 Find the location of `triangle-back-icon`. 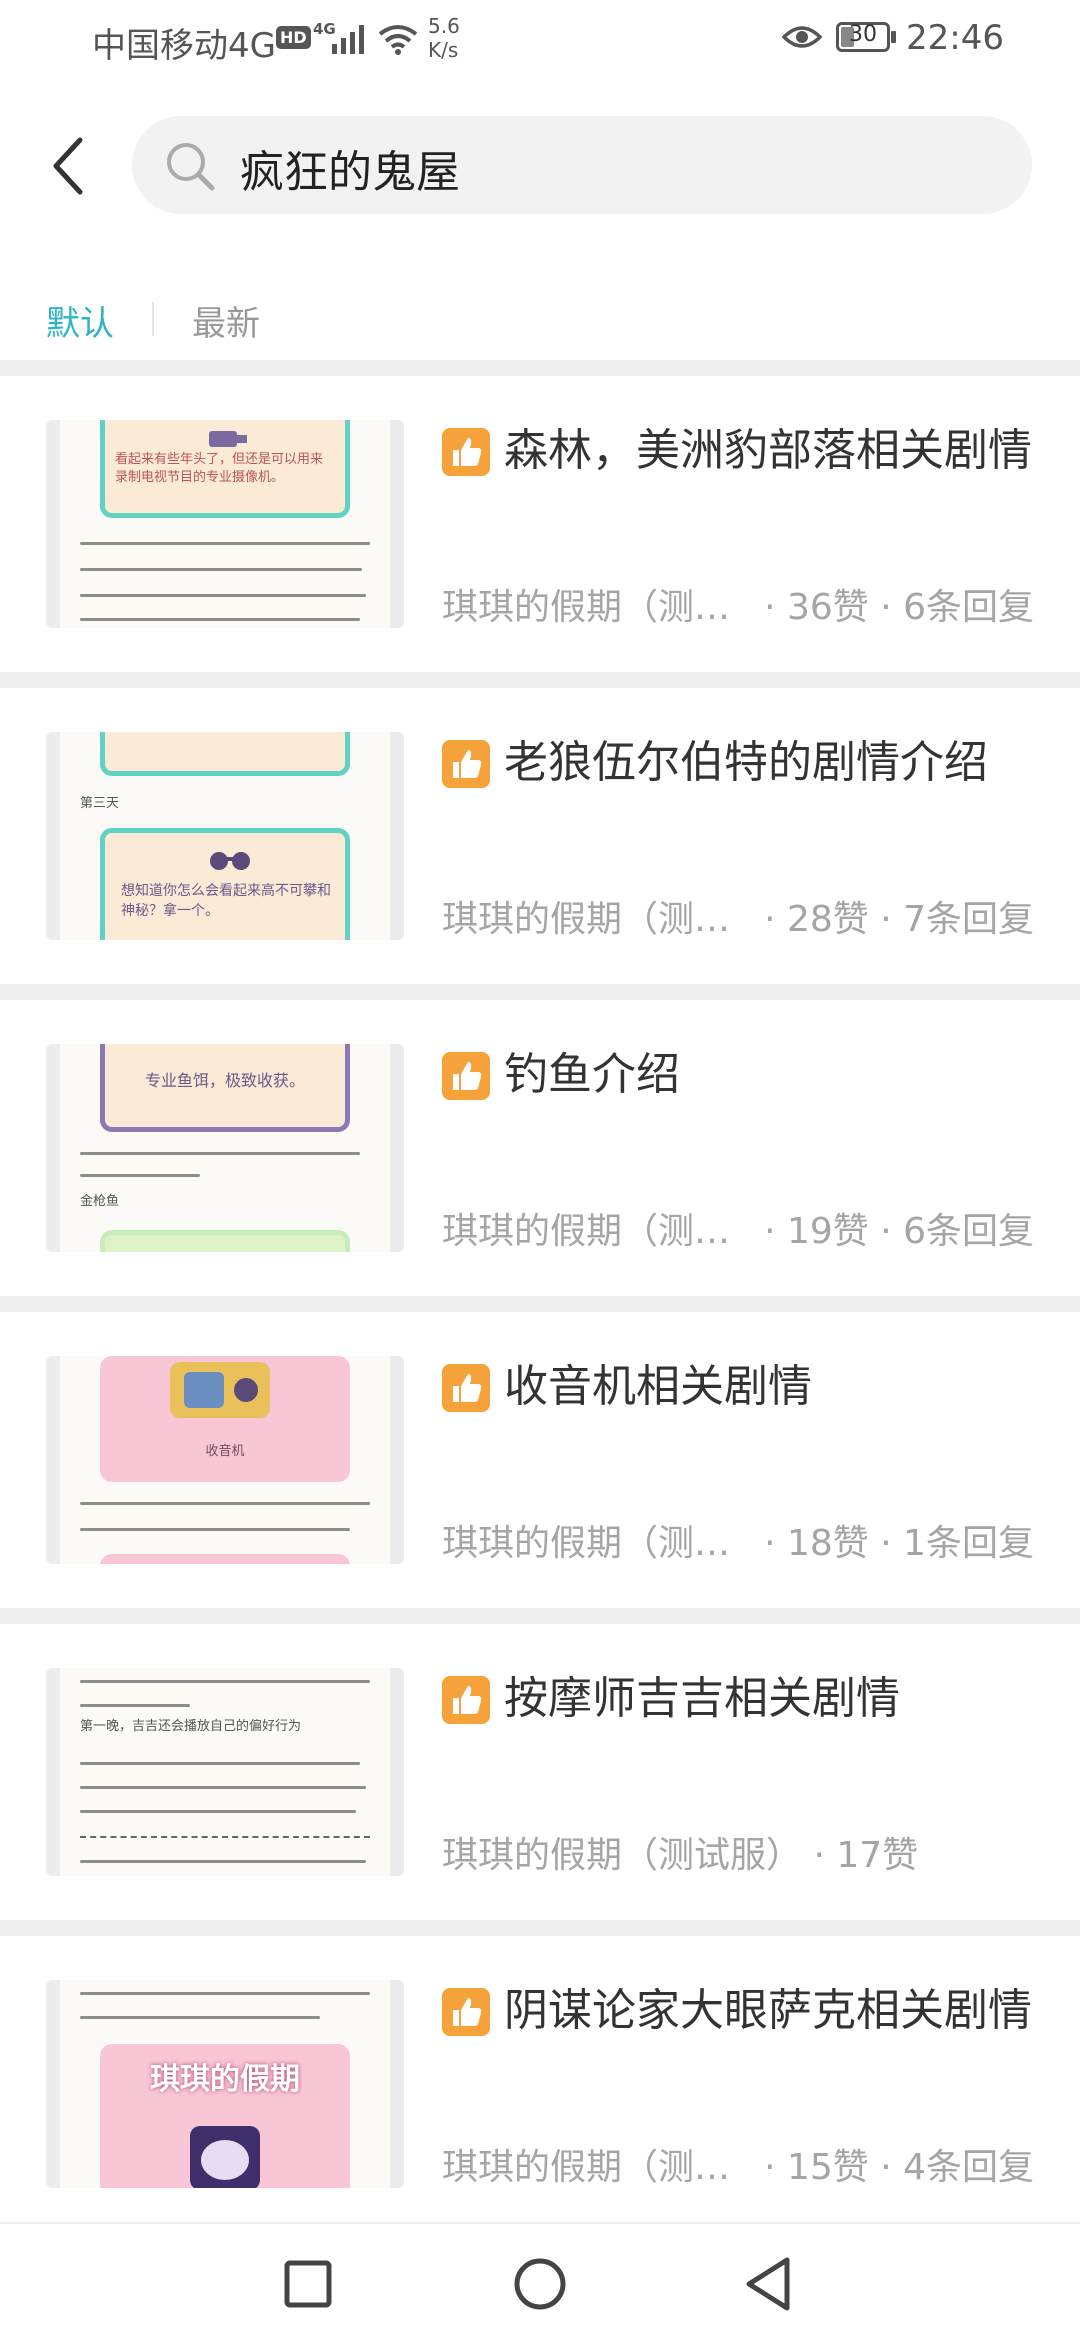

triangle-back-icon is located at coordinates (768, 2284).